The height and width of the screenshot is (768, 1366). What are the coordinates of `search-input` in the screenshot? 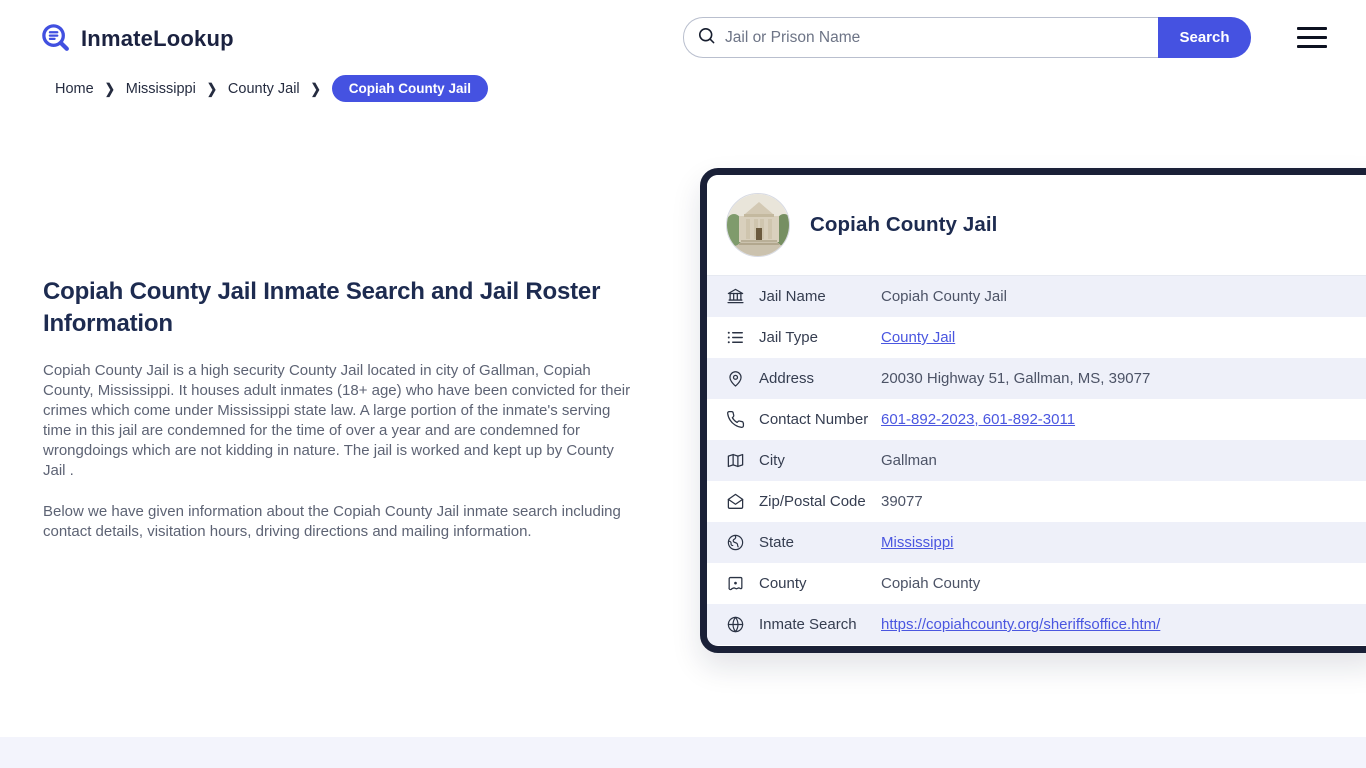 It's located at (937, 37).